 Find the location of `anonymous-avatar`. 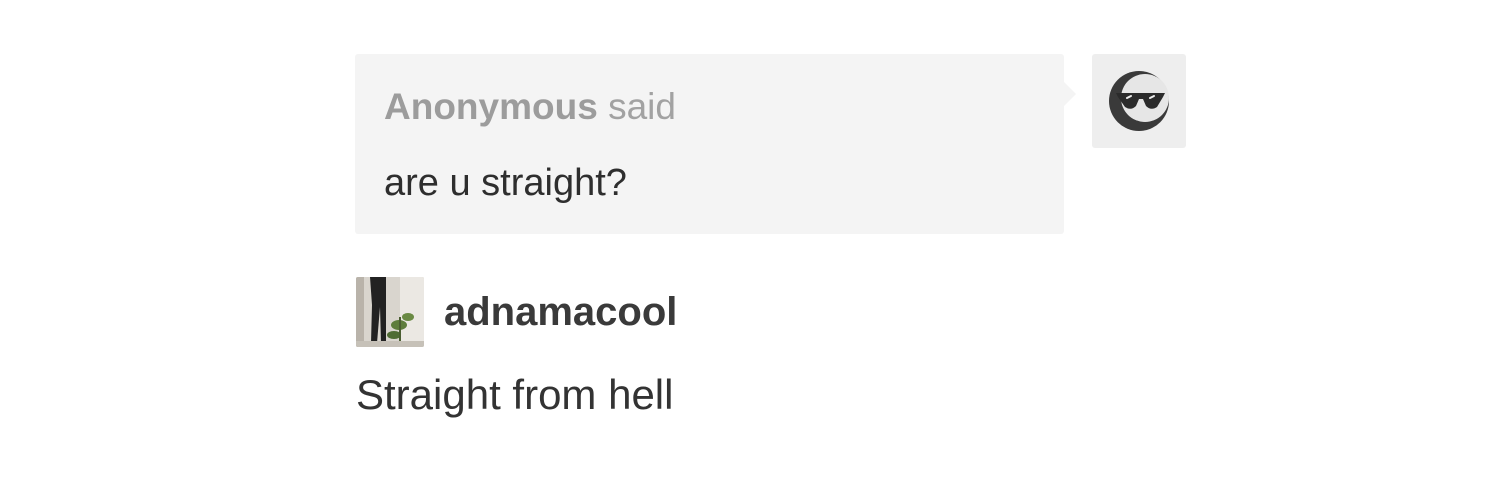

anonymous-avatar is located at coordinates (1139, 101).